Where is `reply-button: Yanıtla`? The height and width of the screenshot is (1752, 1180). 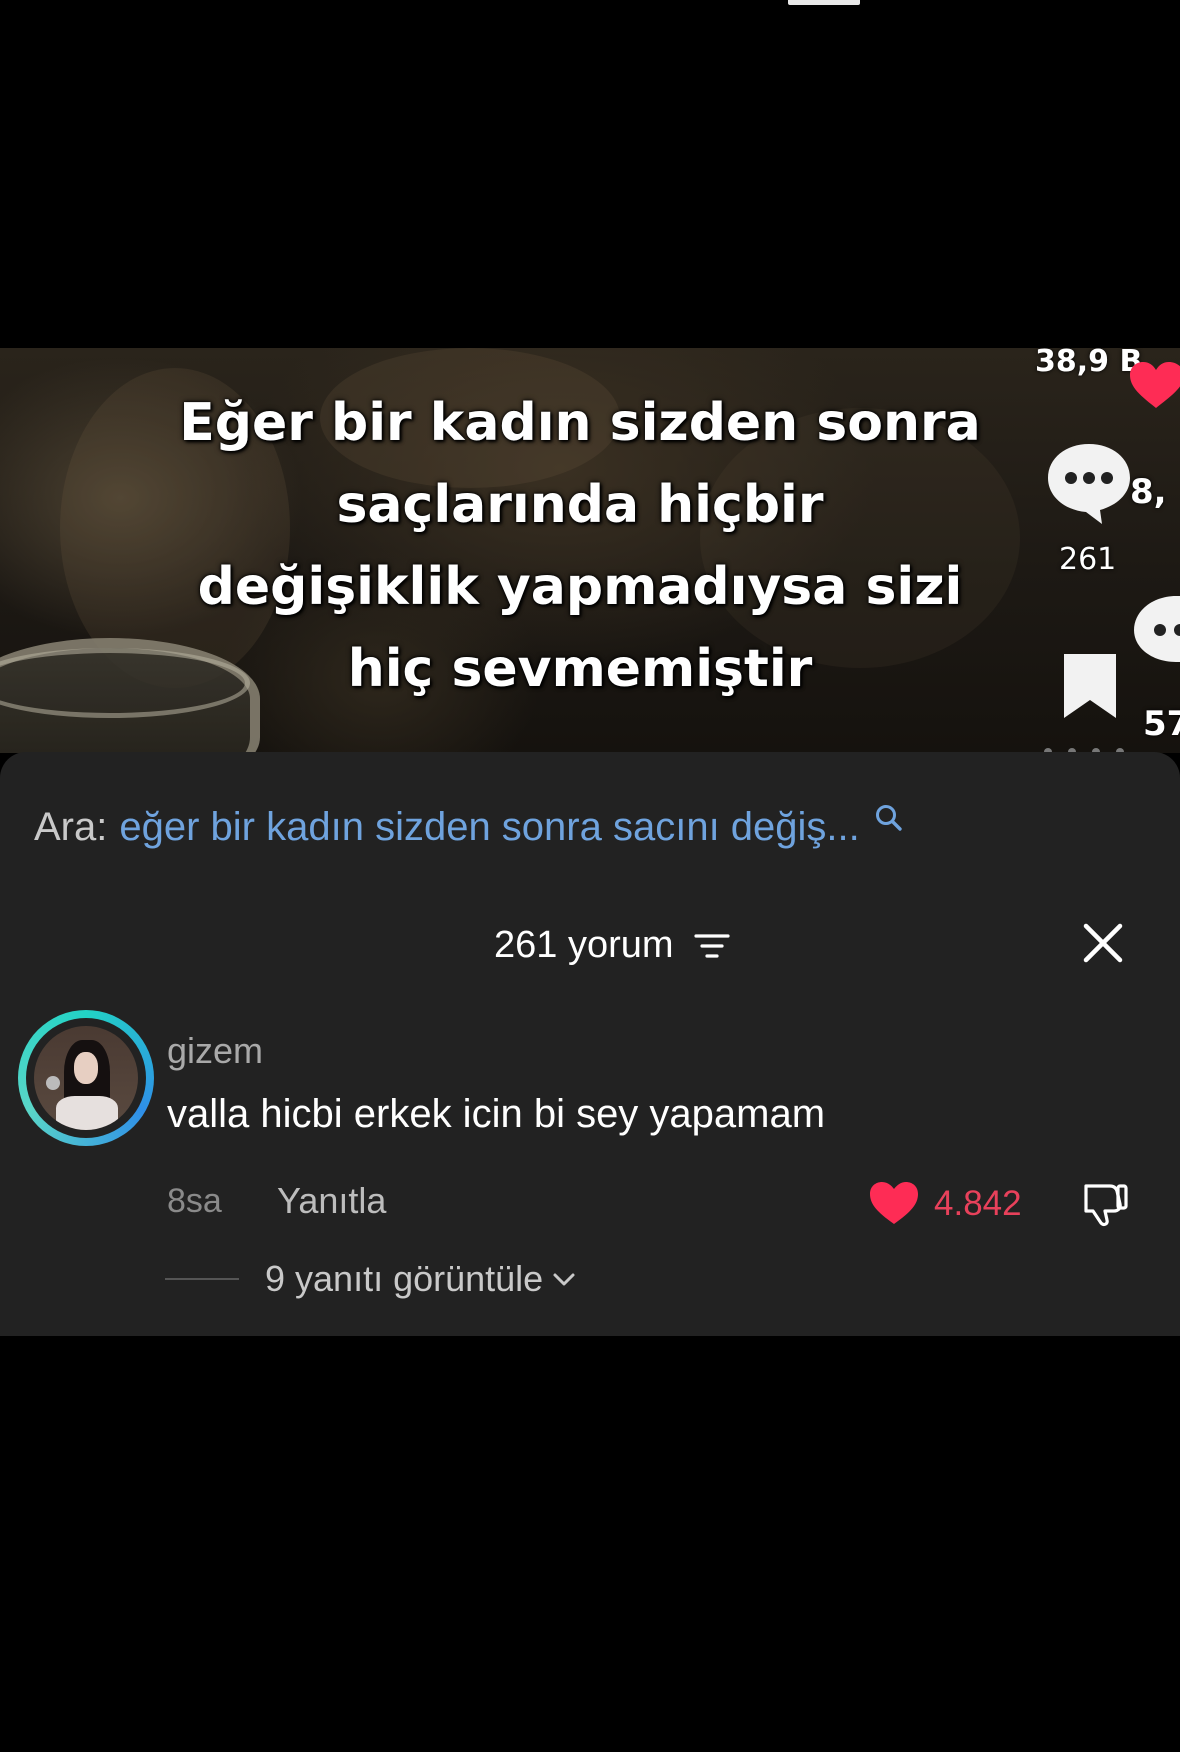 reply-button: Yanıtla is located at coordinates (331, 1201).